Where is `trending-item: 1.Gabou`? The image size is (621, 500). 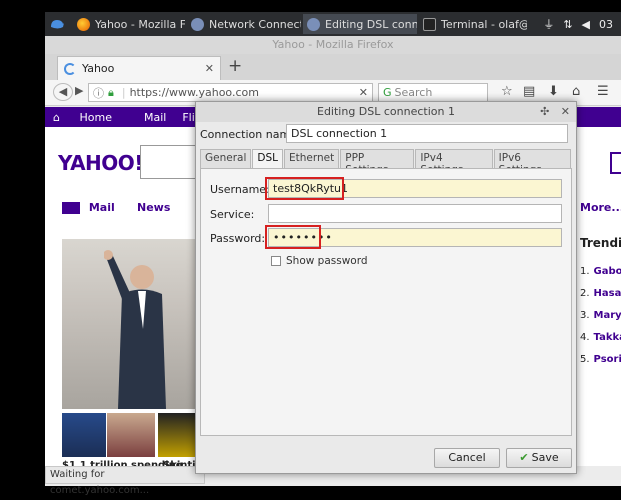 trending-item: 1.Gabou is located at coordinates (600, 271).